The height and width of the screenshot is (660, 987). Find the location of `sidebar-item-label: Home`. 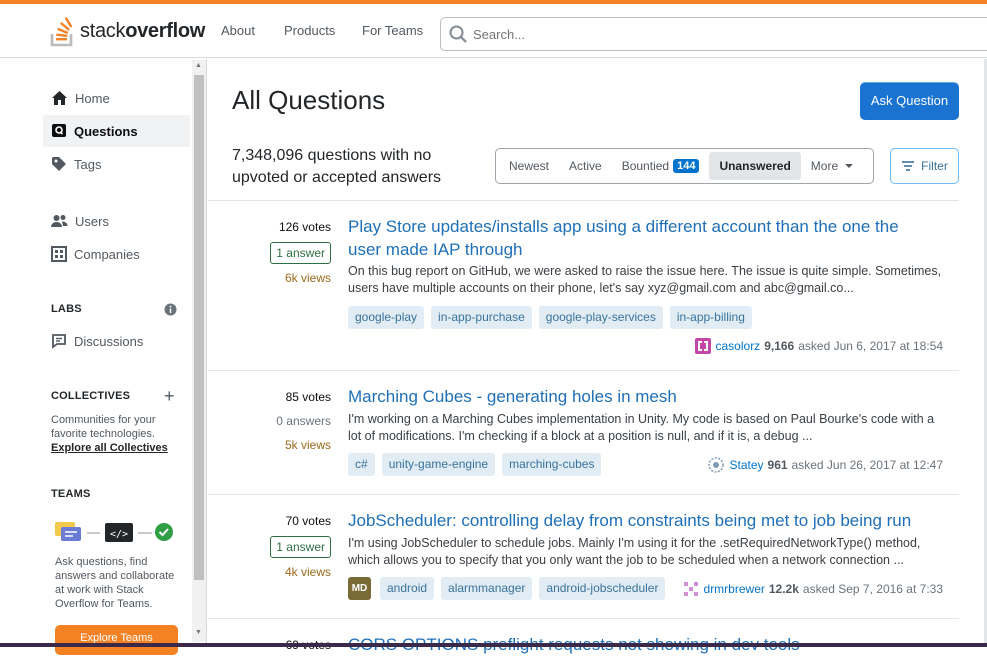

sidebar-item-label: Home is located at coordinates (92, 98).